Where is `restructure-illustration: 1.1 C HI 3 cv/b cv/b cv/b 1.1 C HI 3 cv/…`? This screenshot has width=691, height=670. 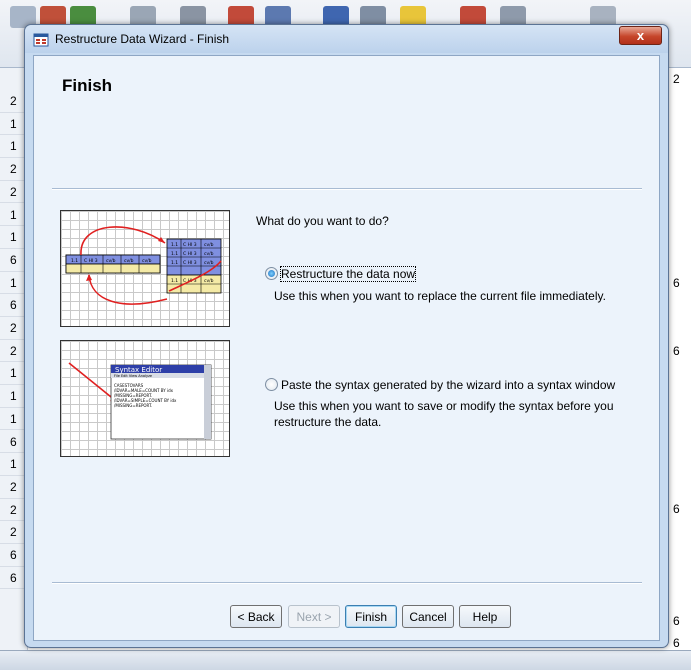
restructure-illustration: 1.1 C HI 3 cv/b cv/b cv/b 1.1 C HI 3 cv/… is located at coordinates (145, 268).